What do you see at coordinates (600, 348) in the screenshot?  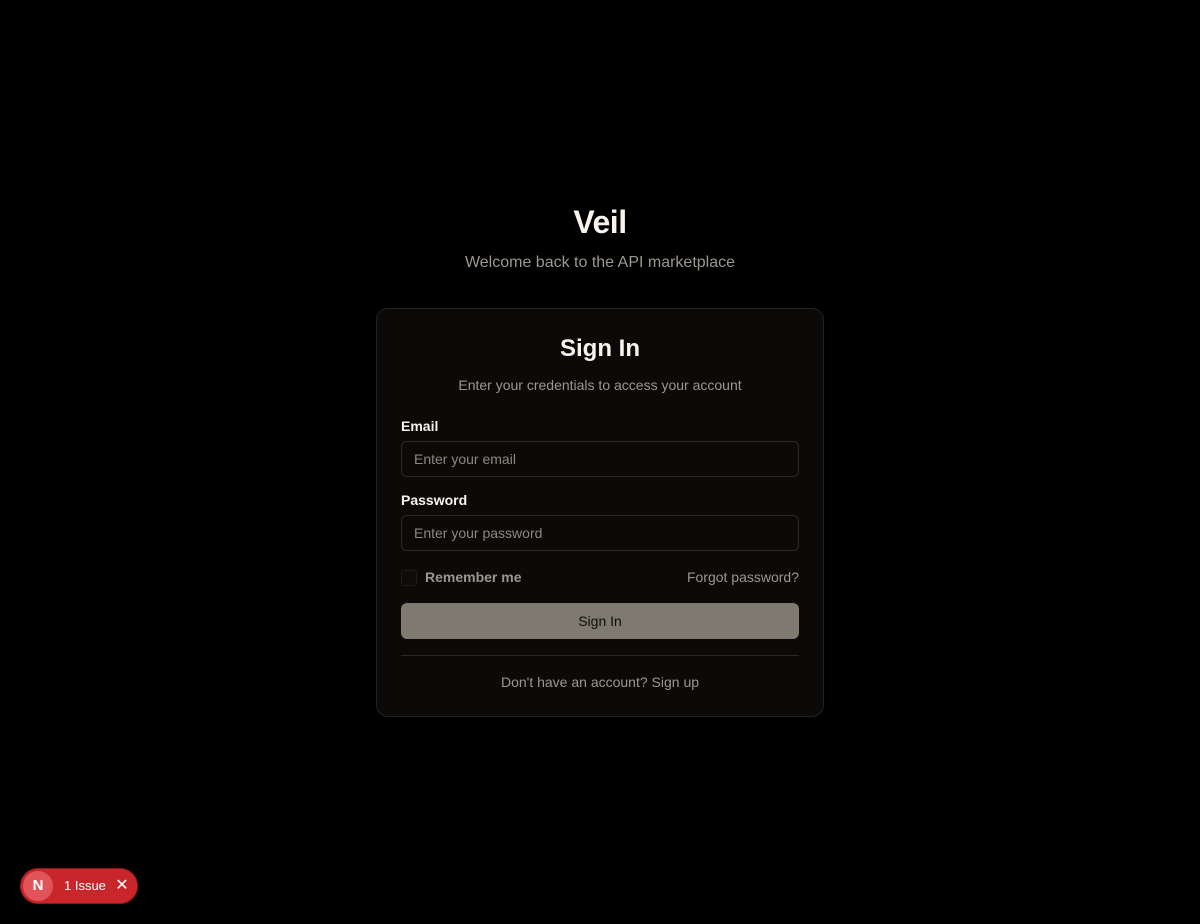 I see `card-title: Sign In` at bounding box center [600, 348].